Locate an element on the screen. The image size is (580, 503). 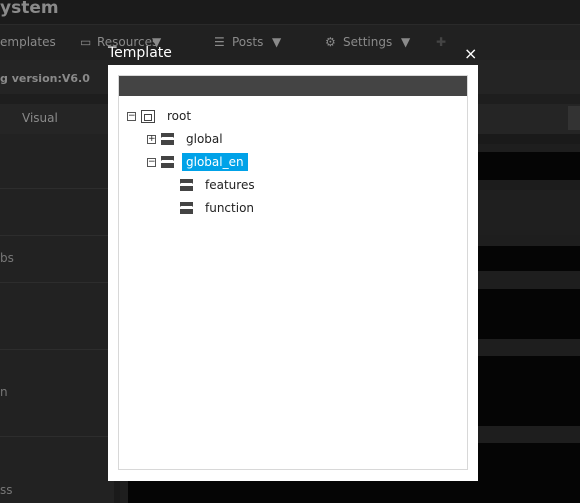
app-title: ystem is located at coordinates (29, 9).